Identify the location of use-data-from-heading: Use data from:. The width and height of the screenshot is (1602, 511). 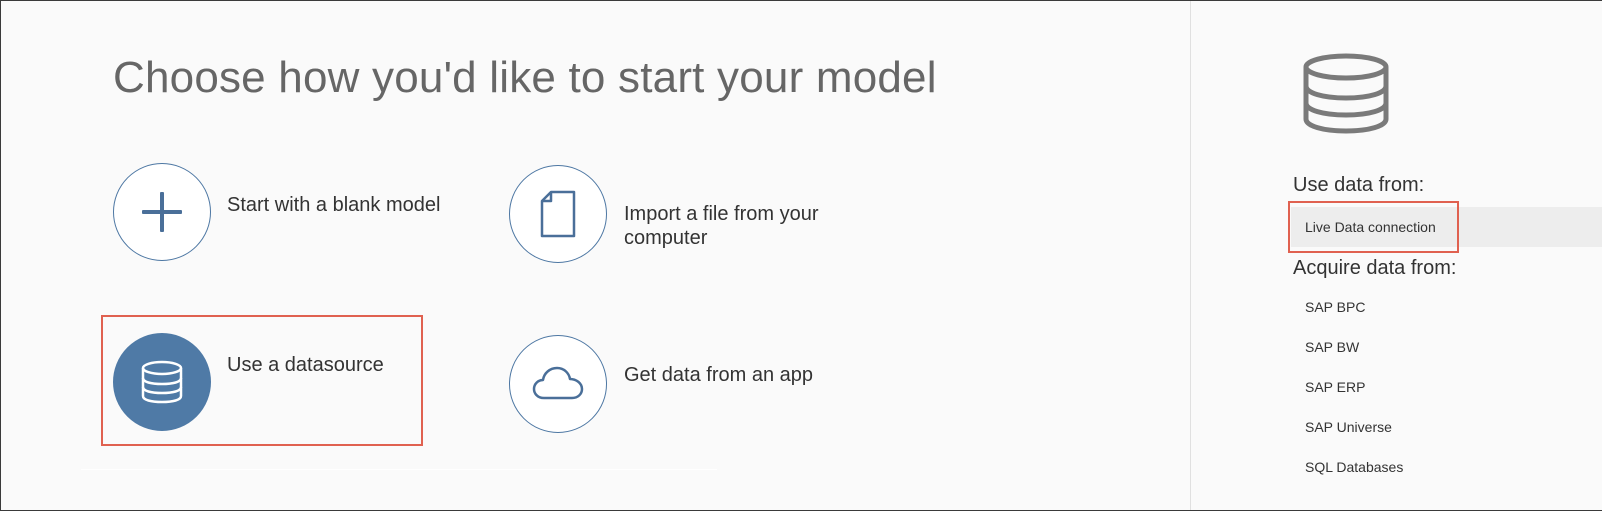
(1359, 185).